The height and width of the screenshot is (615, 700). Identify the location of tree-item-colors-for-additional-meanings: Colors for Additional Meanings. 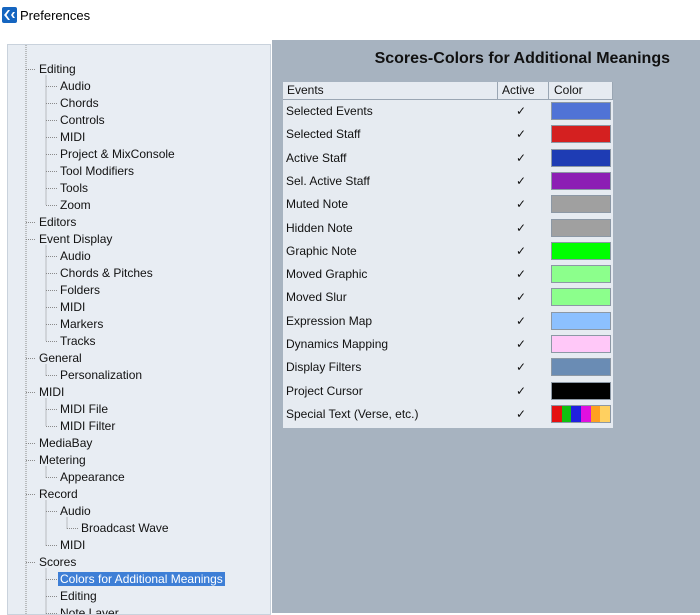
(141, 579).